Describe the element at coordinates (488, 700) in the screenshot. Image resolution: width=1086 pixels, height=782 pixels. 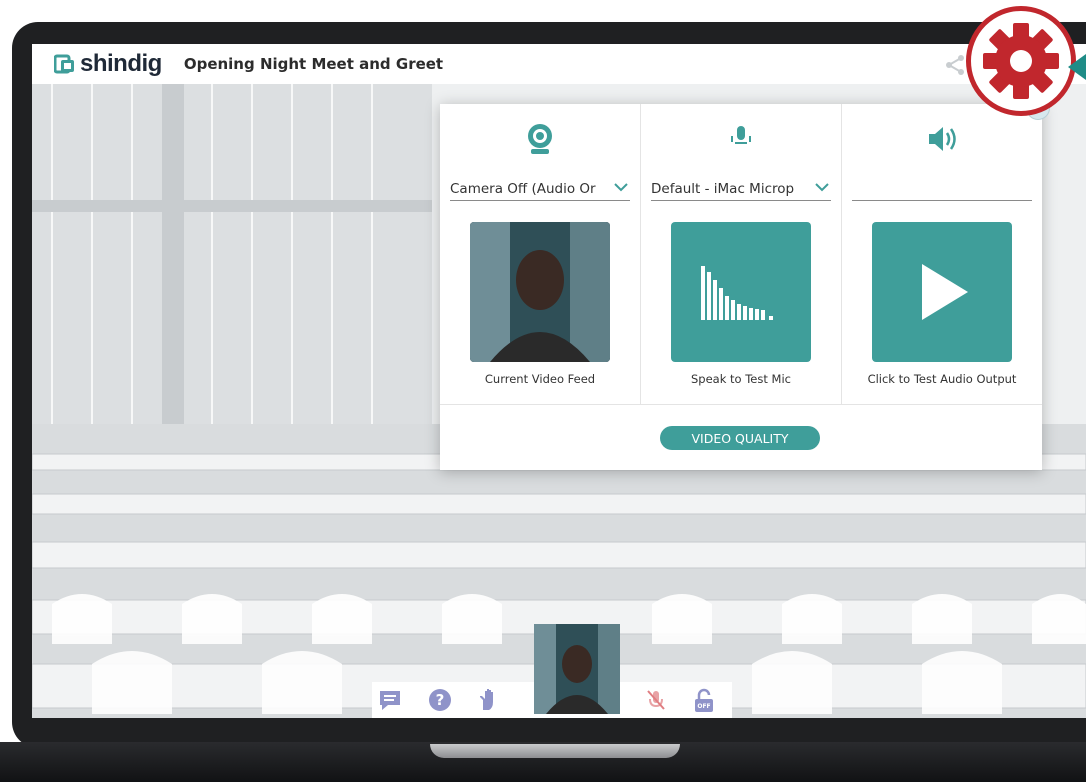
I see `raise-hand-icon` at that location.